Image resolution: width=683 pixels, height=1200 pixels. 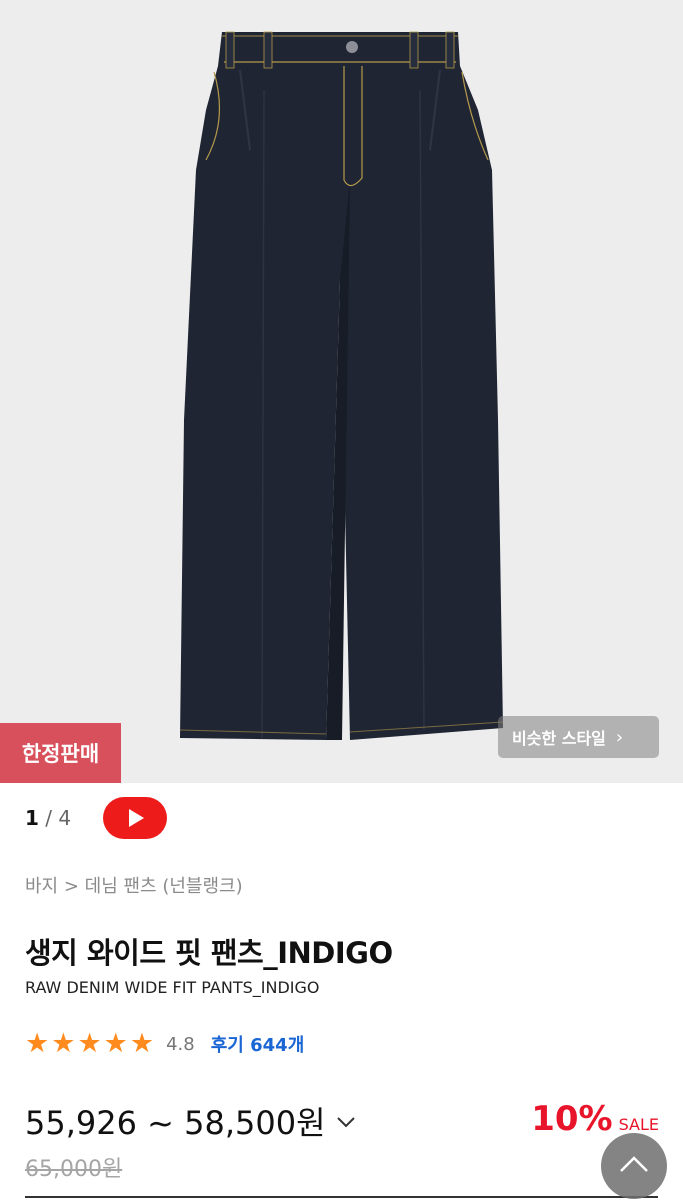 I want to click on play-icon, so click(x=136, y=818).